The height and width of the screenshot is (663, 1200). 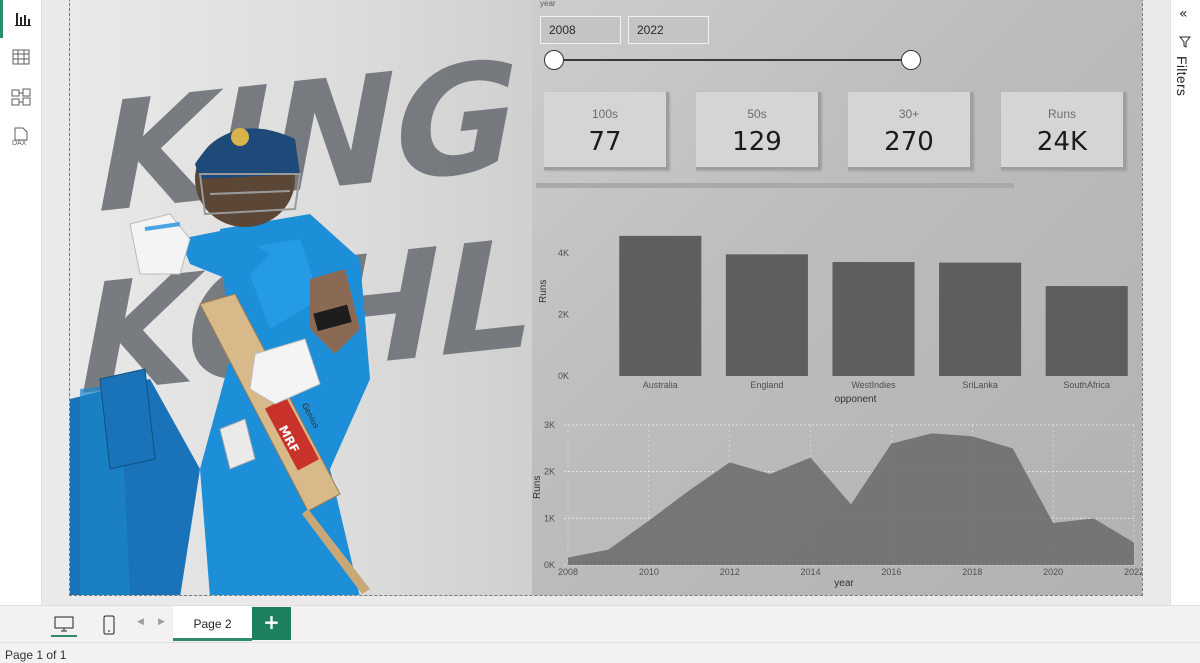 I want to click on area-x-tick-label: 2012, so click(x=730, y=572).